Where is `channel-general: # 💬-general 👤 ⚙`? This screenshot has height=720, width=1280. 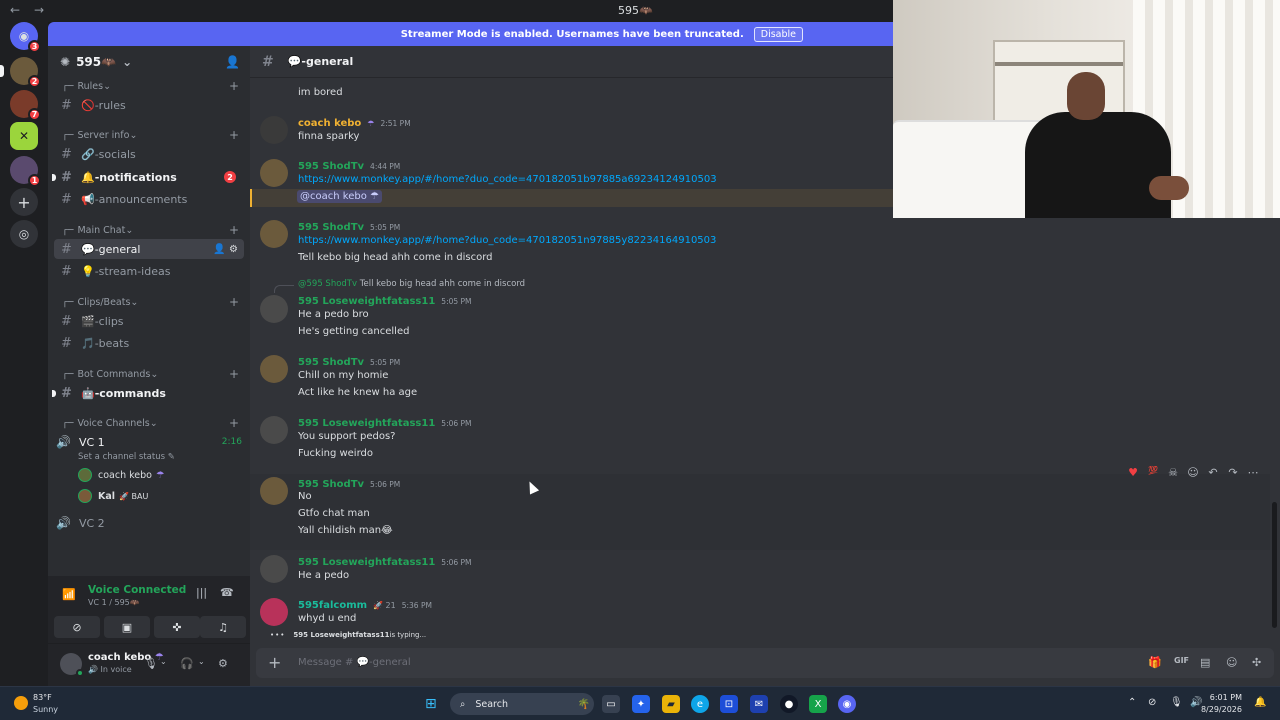
channel-general: # 💬-general 👤 ⚙ is located at coordinates (149, 249).